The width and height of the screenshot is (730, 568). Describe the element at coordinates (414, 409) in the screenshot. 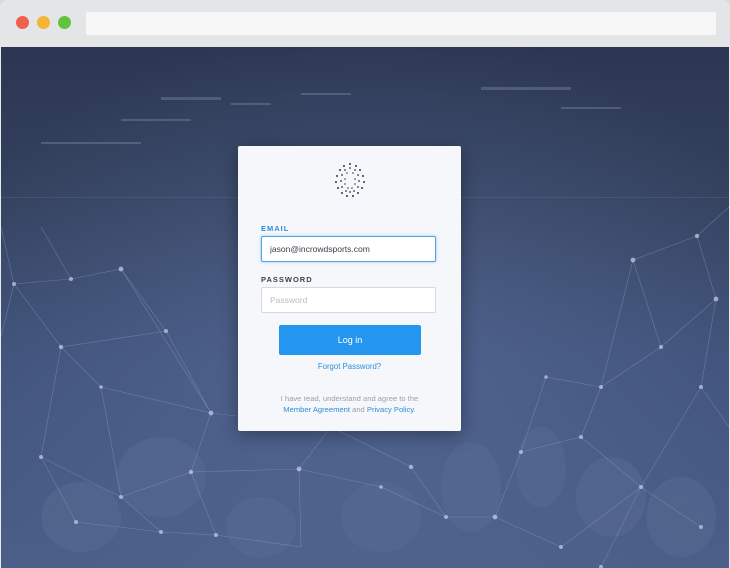

I see `terms-suffix: .` at that location.